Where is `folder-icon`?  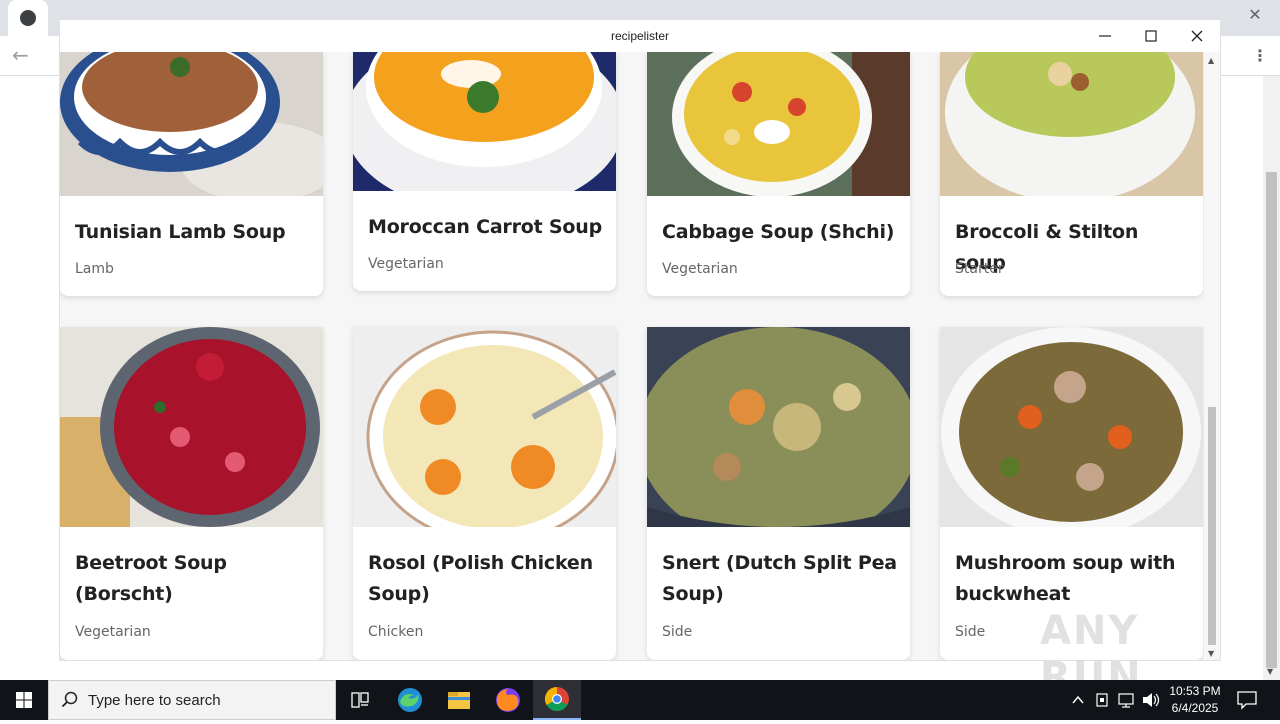 folder-icon is located at coordinates (459, 700).